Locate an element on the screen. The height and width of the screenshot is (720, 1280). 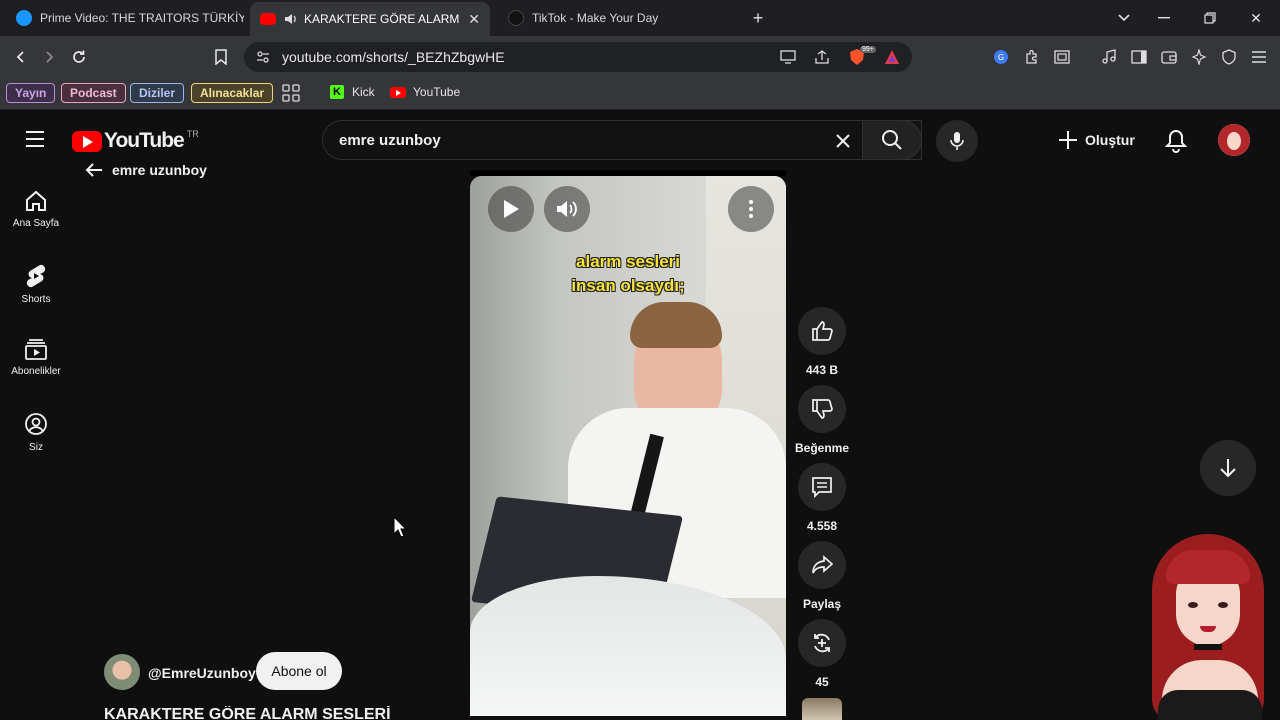
apps-grid-icon is located at coordinates (291, 93).